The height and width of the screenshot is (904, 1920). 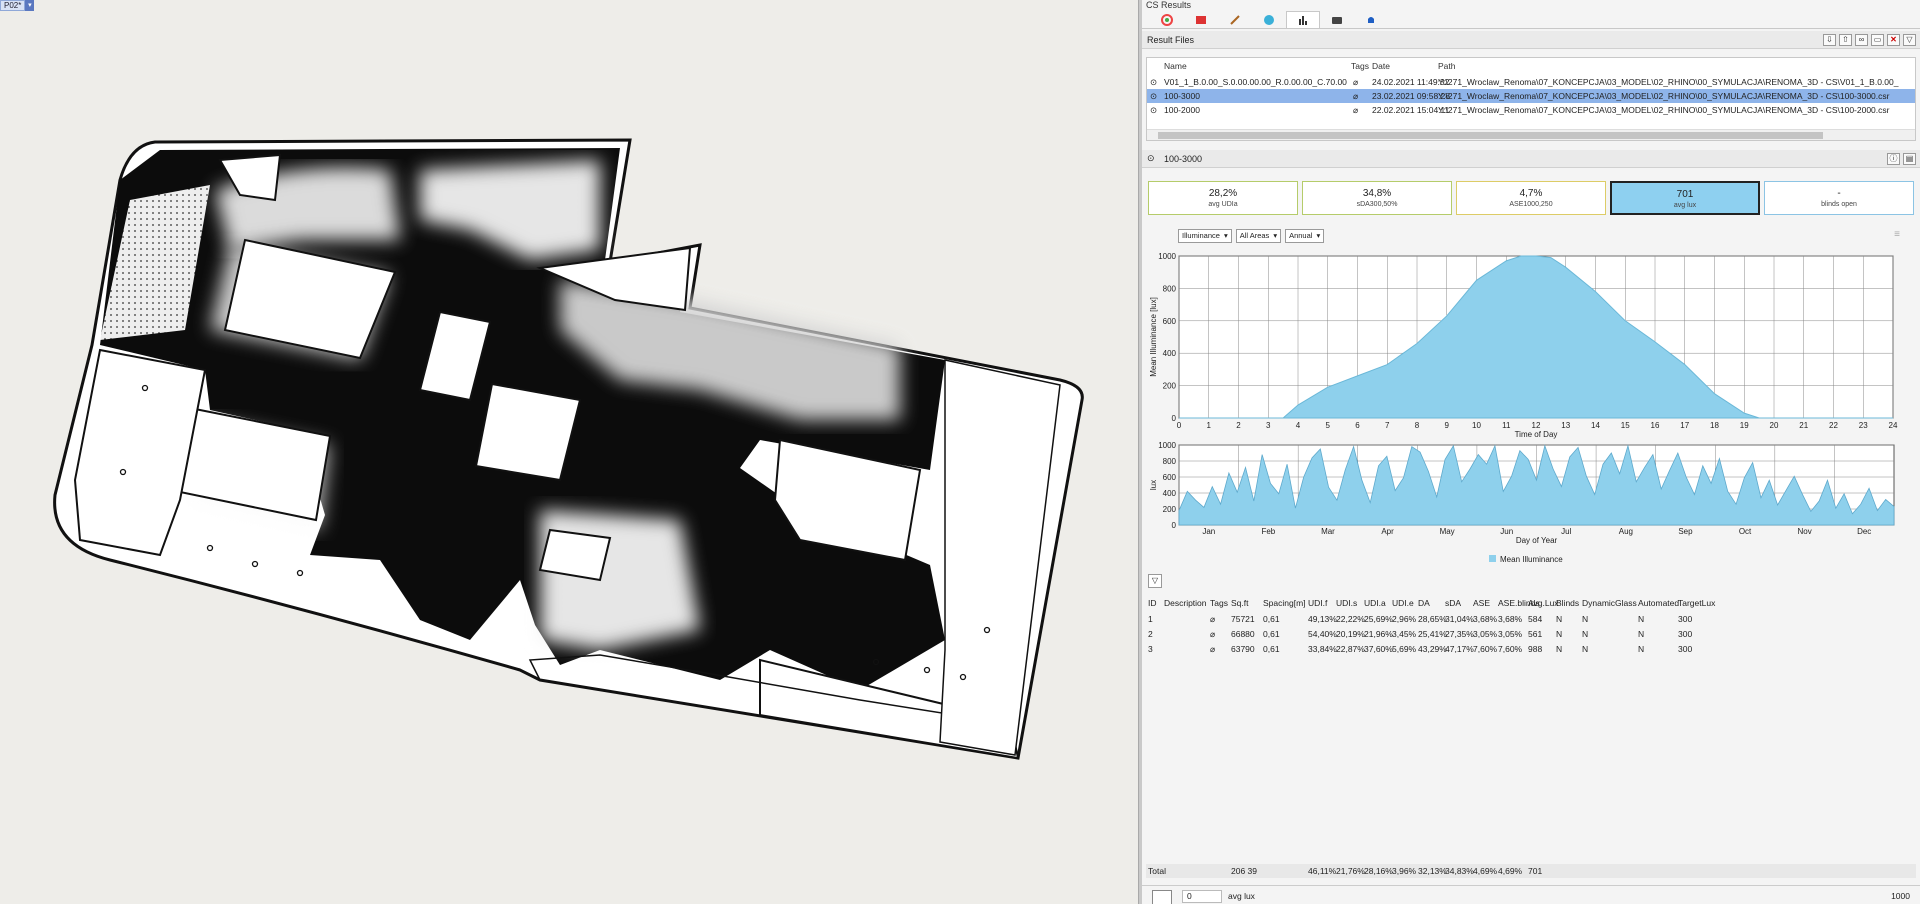 What do you see at coordinates (1684, 425) in the screenshot?
I see `chart1-x-tick-label: 17` at bounding box center [1684, 425].